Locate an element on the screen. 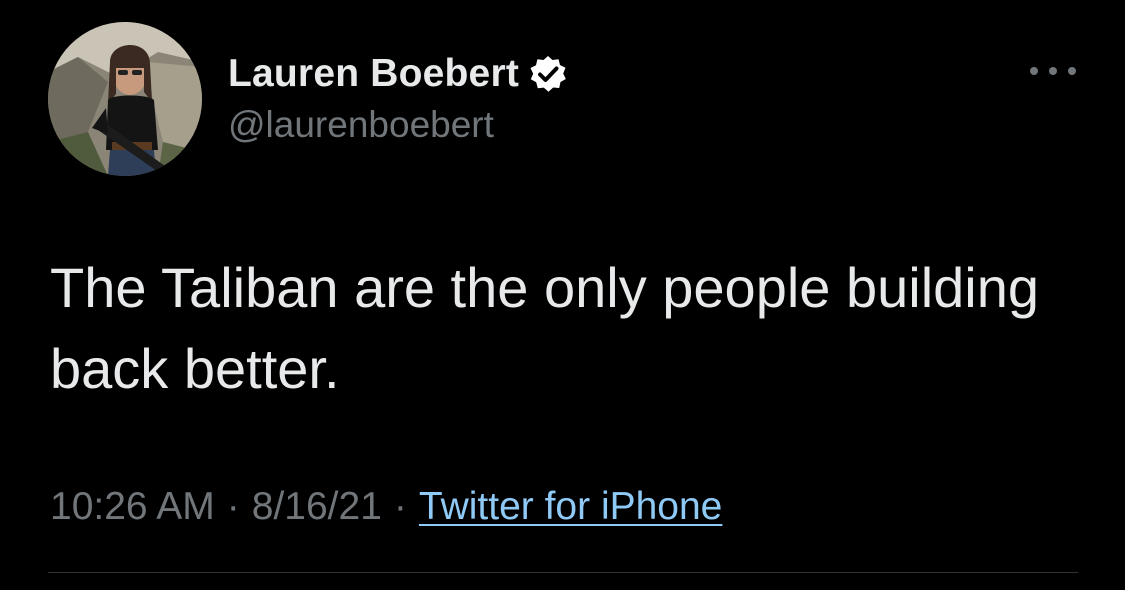  tweet-time: 10:26 AM is located at coordinates (132, 507).